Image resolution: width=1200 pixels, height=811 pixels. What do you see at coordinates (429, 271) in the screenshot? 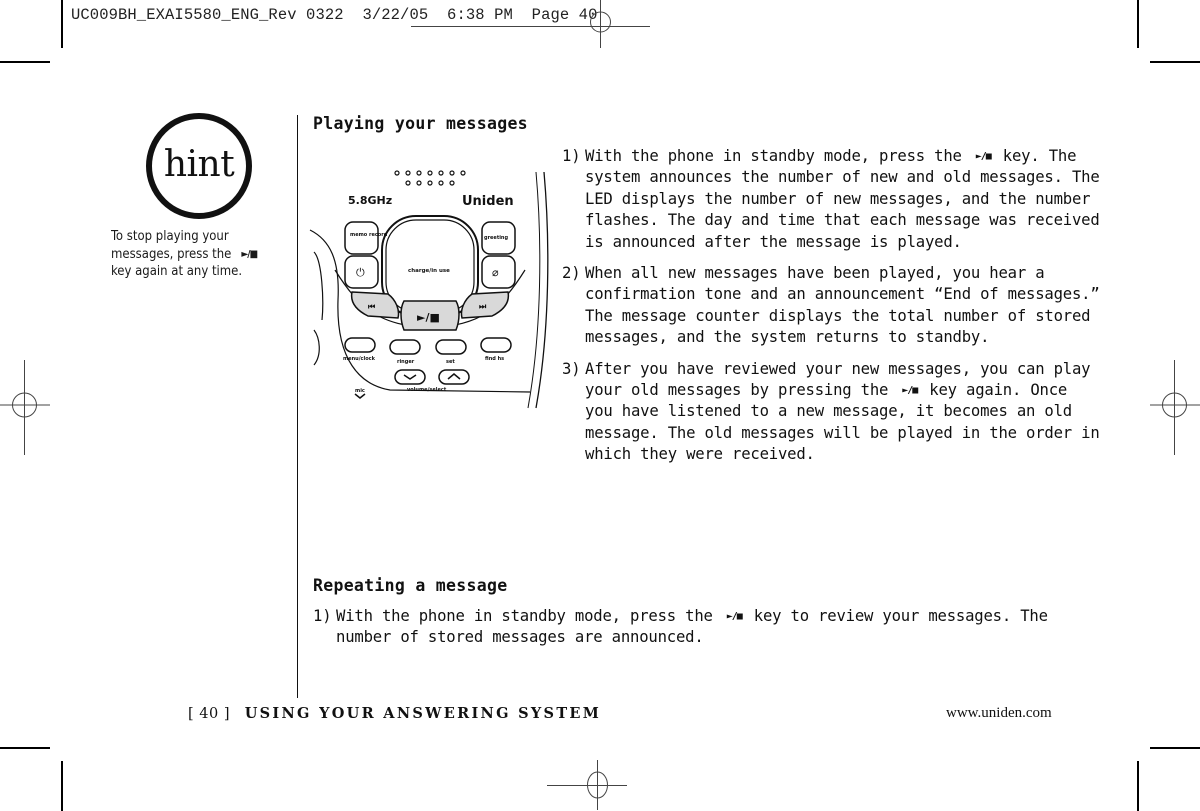
I see `display-label: charge/in use` at bounding box center [429, 271].